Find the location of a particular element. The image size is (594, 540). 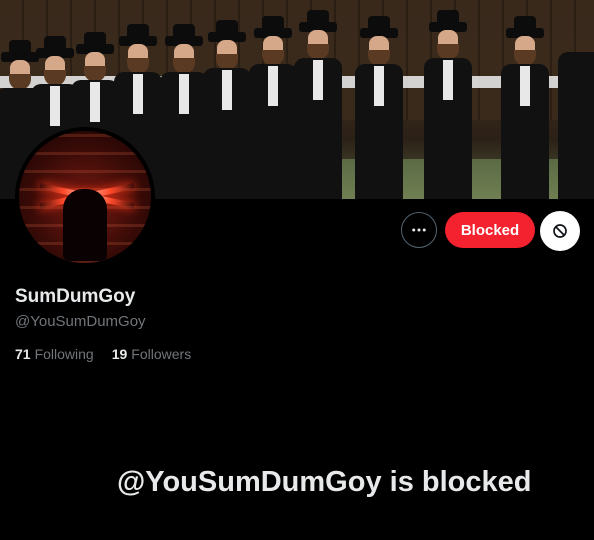

more-horizontal-icon is located at coordinates (419, 230).